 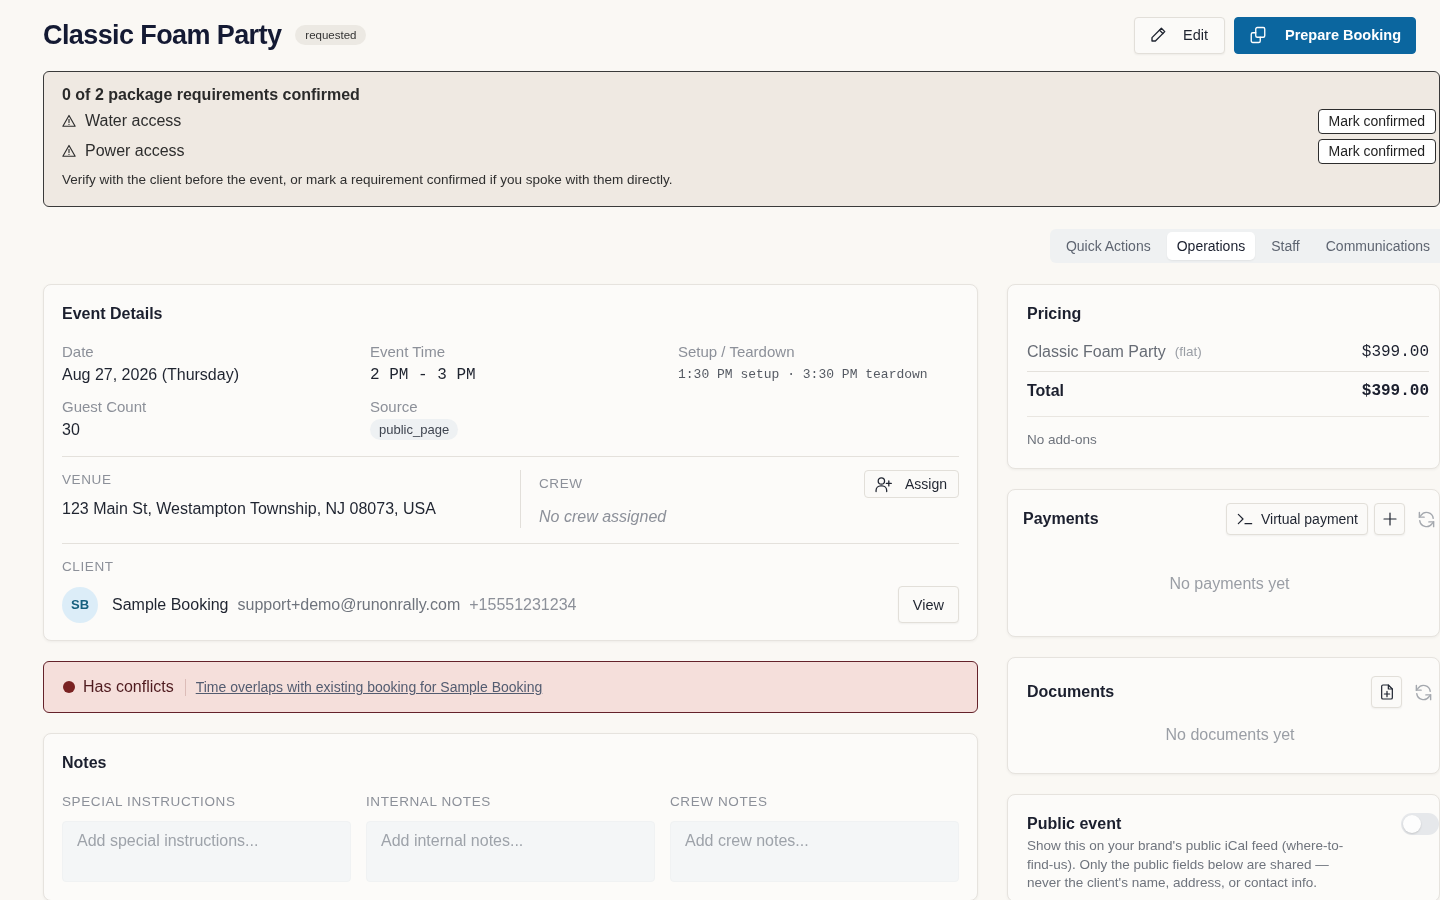 I want to click on empty-documents-text: No documents yet, so click(x=1230, y=735).